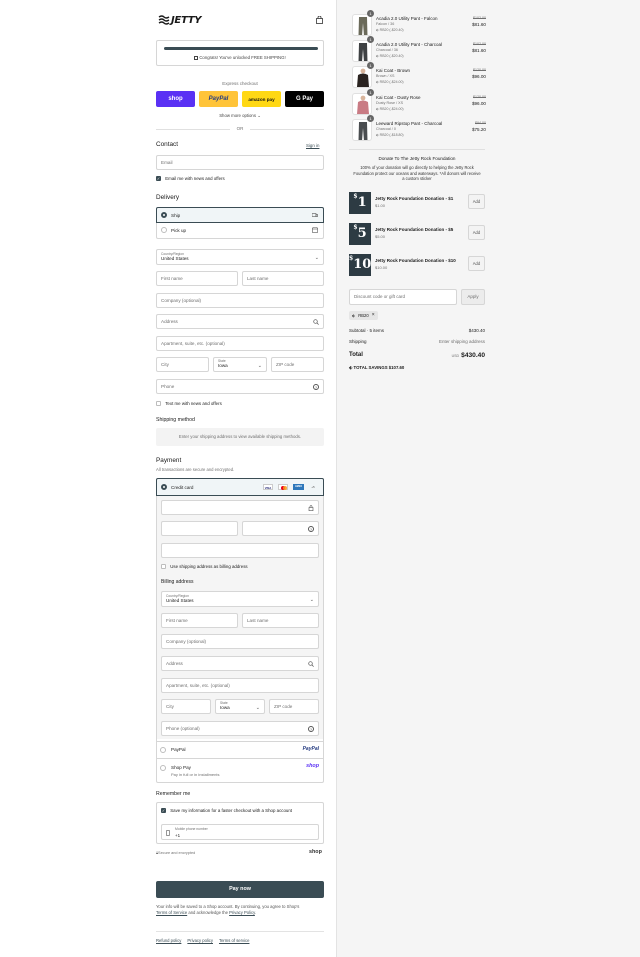 Image resolution: width=640 pixels, height=957 pixels. I want to click on discount-field: Discount code or gift card, so click(403, 297).